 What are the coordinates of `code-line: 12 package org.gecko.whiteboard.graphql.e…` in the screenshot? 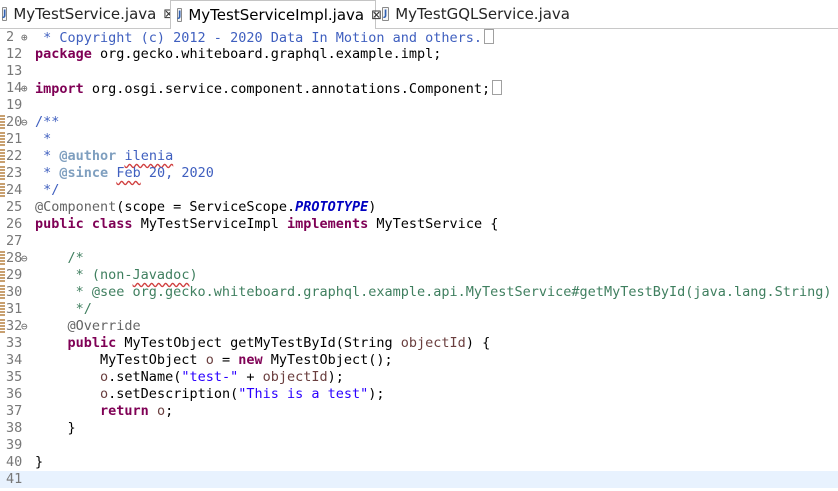 It's located at (419, 54).